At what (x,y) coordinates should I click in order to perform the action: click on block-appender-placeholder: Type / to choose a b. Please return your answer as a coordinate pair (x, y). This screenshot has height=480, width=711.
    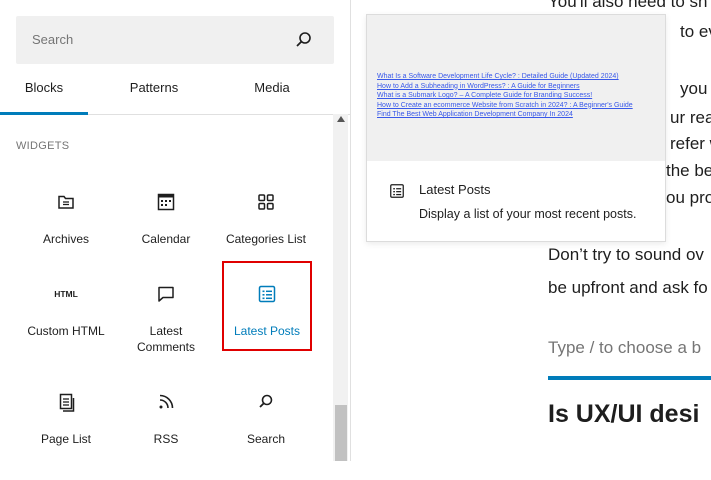
    Looking at the image, I should click on (624, 348).